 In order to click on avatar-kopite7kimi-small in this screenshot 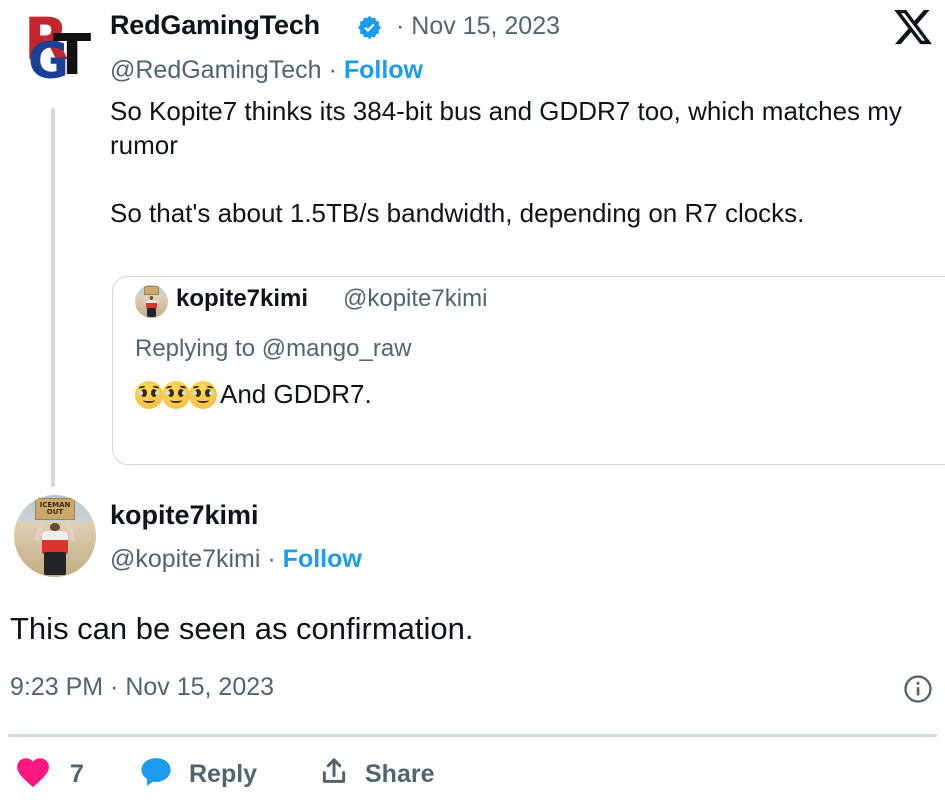, I will do `click(151, 301)`.